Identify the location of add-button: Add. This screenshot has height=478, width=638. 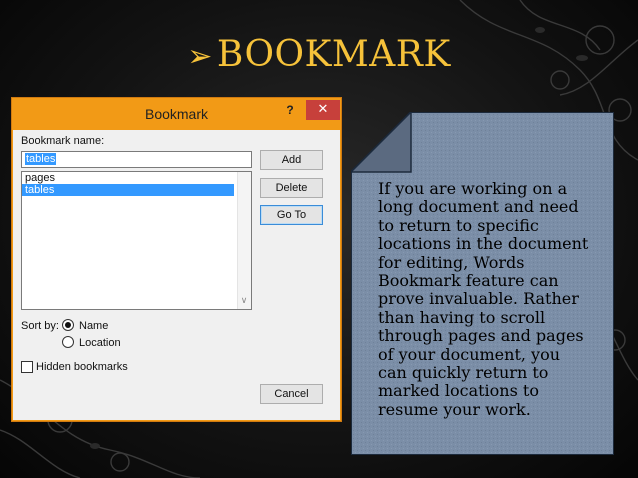
(291, 160).